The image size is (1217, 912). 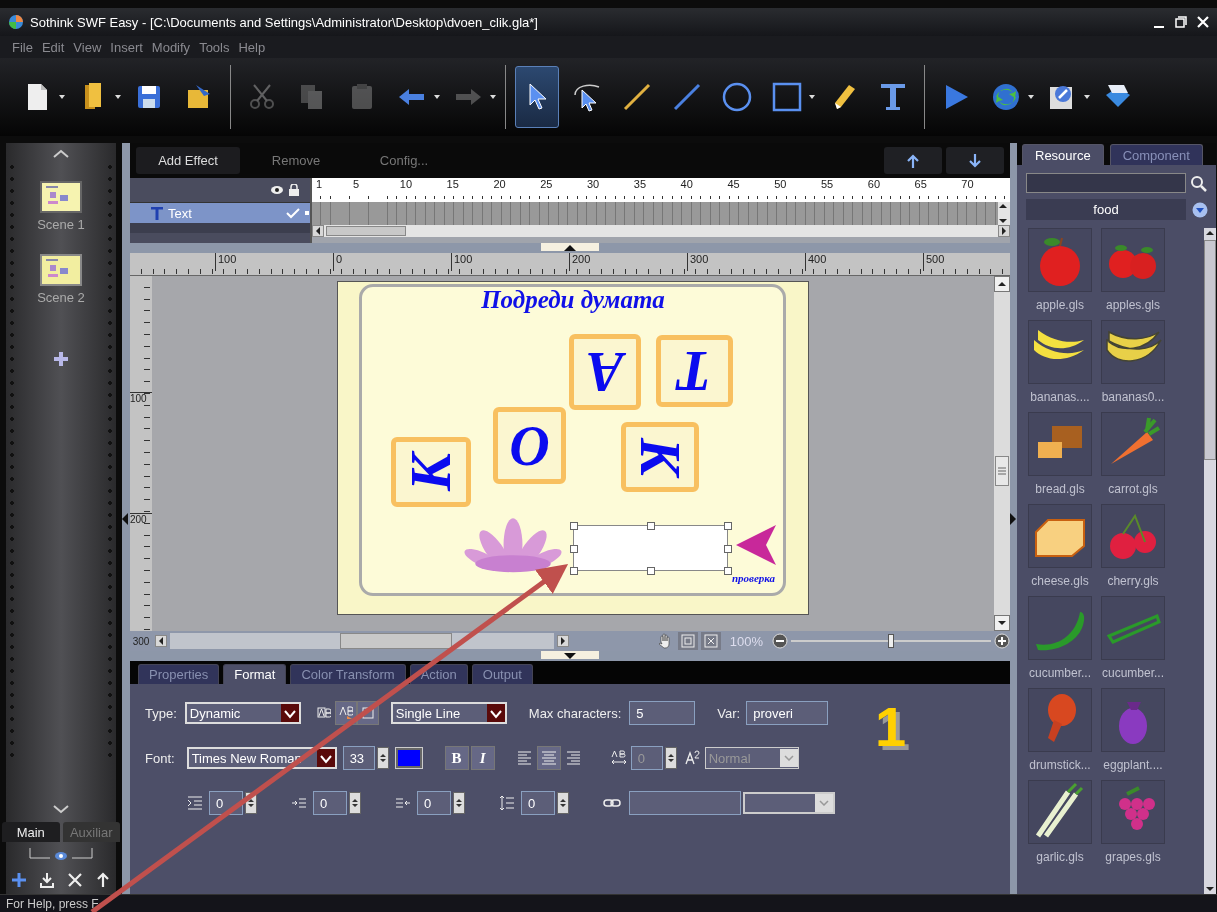 I want to click on fit-button, so click(x=710, y=641).